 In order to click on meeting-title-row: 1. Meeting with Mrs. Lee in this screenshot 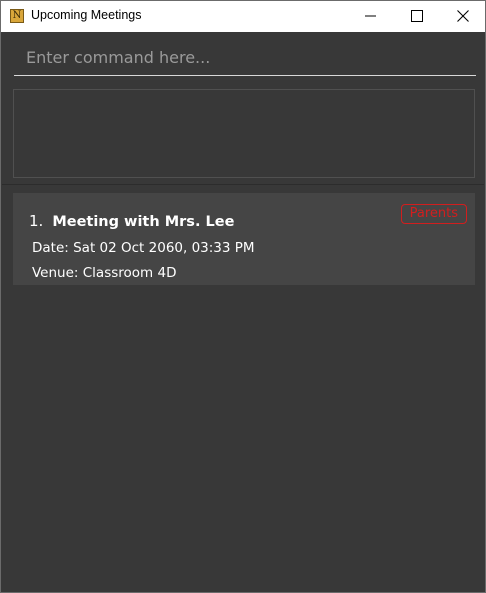, I will do `click(131, 221)`.